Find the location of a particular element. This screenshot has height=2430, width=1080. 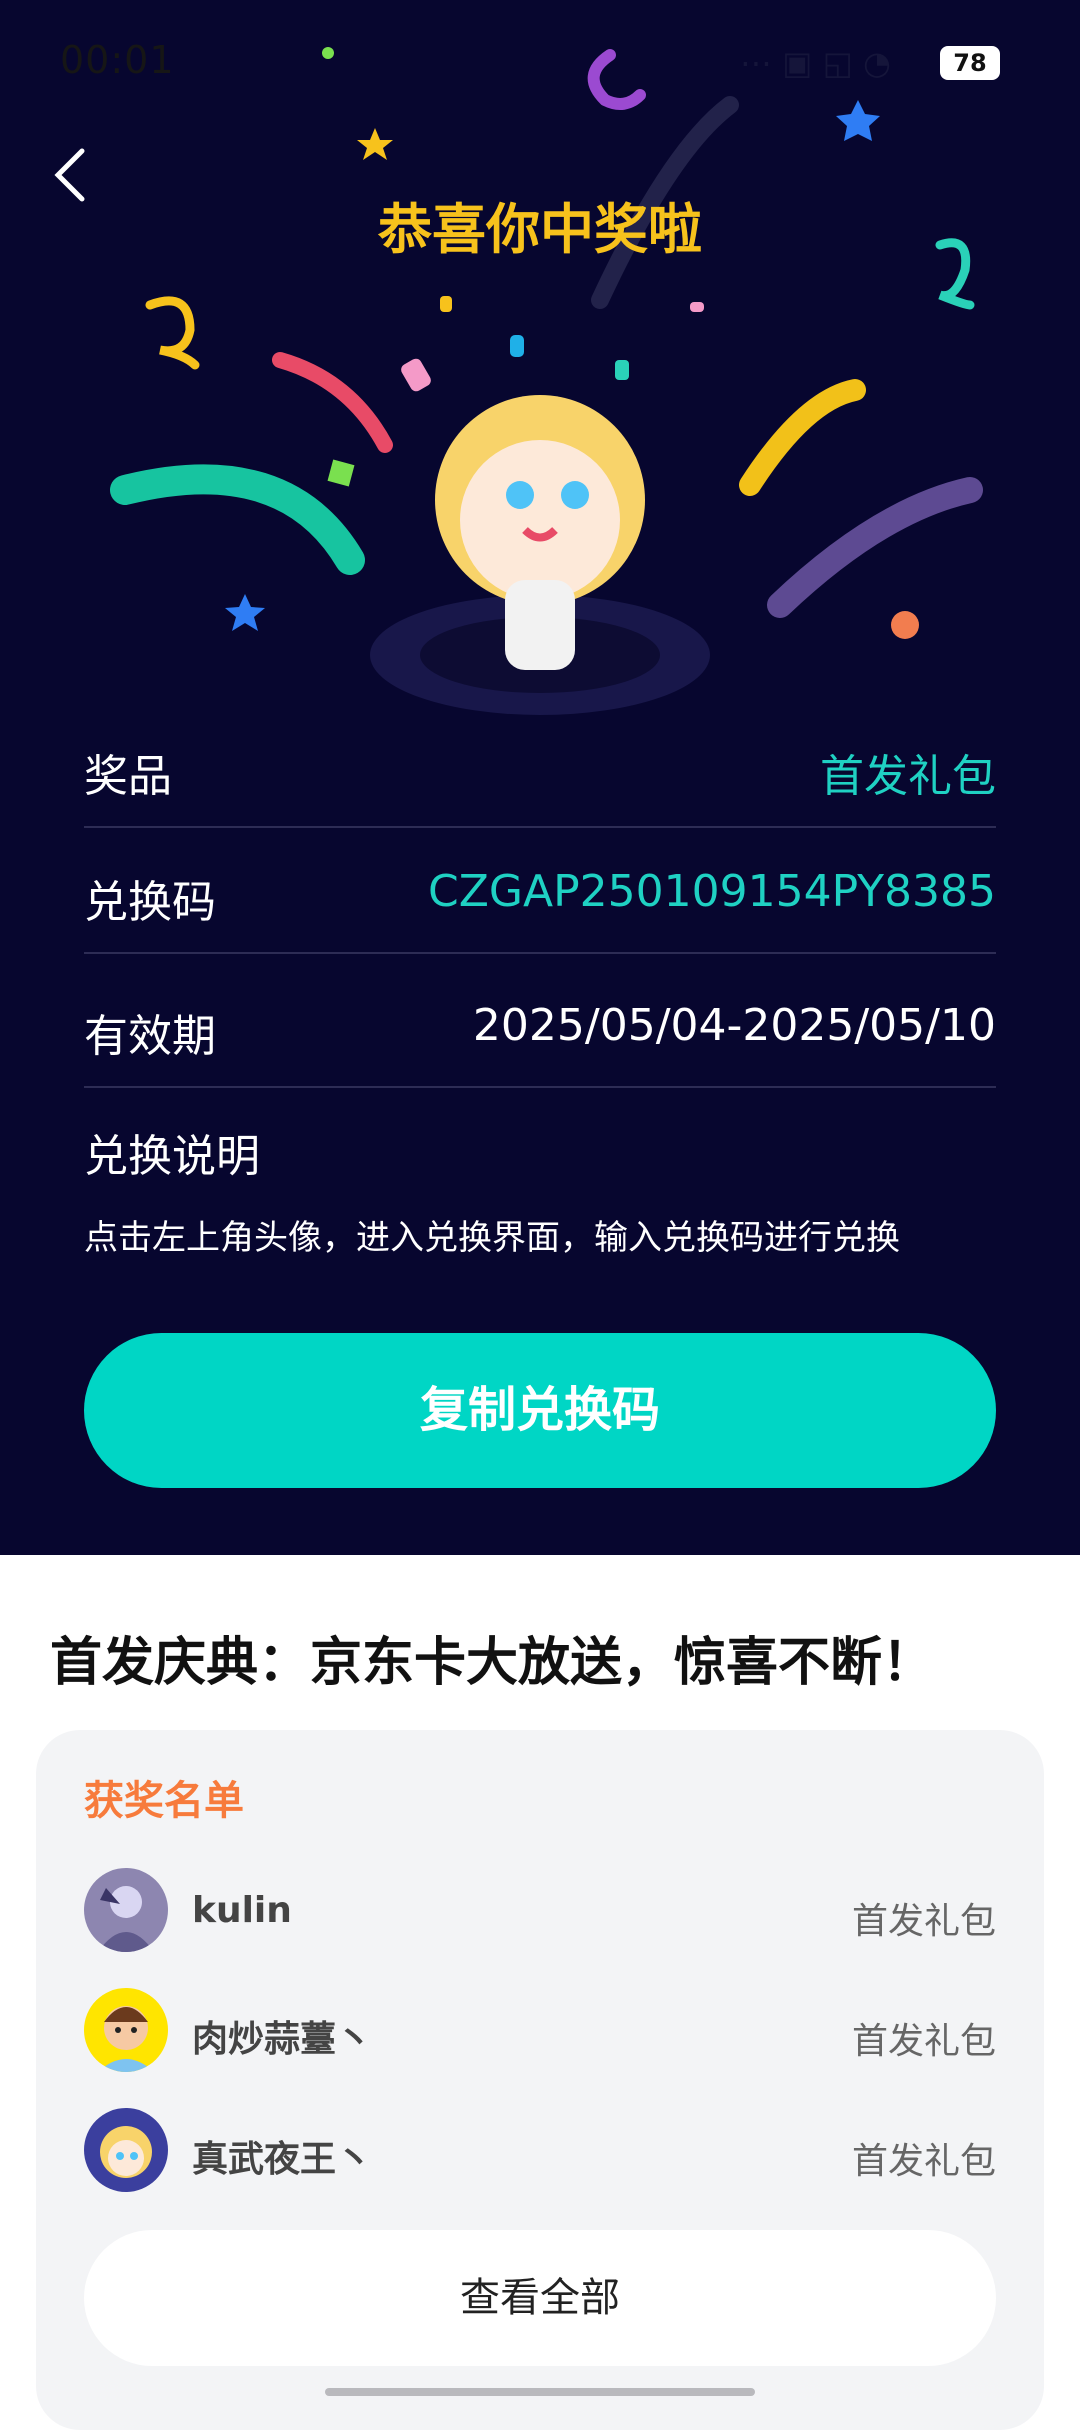

copy-code-button: 复制兑换码 is located at coordinates (540, 1410).